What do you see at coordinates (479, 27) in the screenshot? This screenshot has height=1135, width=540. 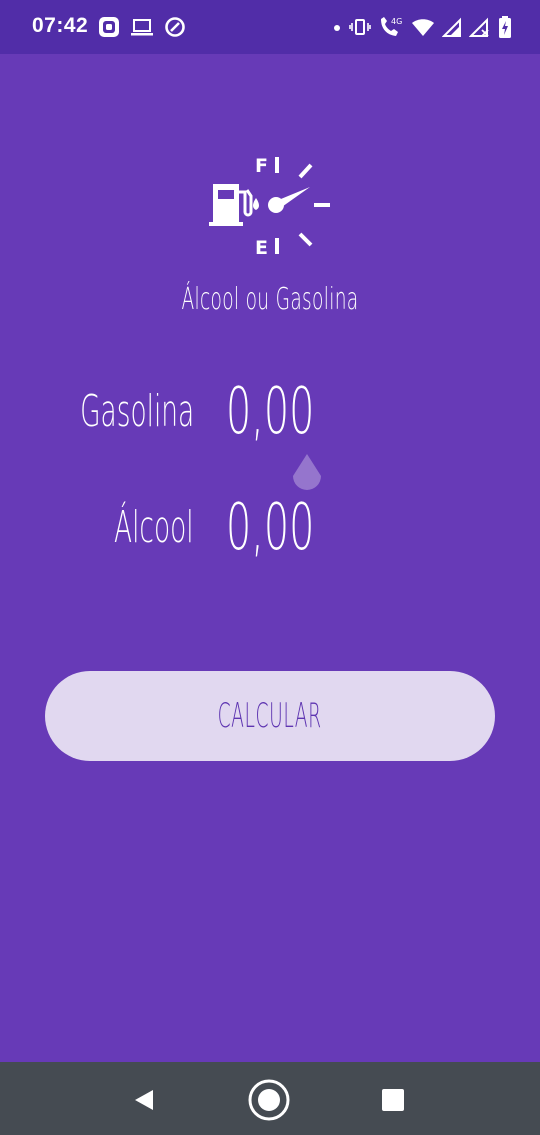 I see `signal-no-data-icon` at bounding box center [479, 27].